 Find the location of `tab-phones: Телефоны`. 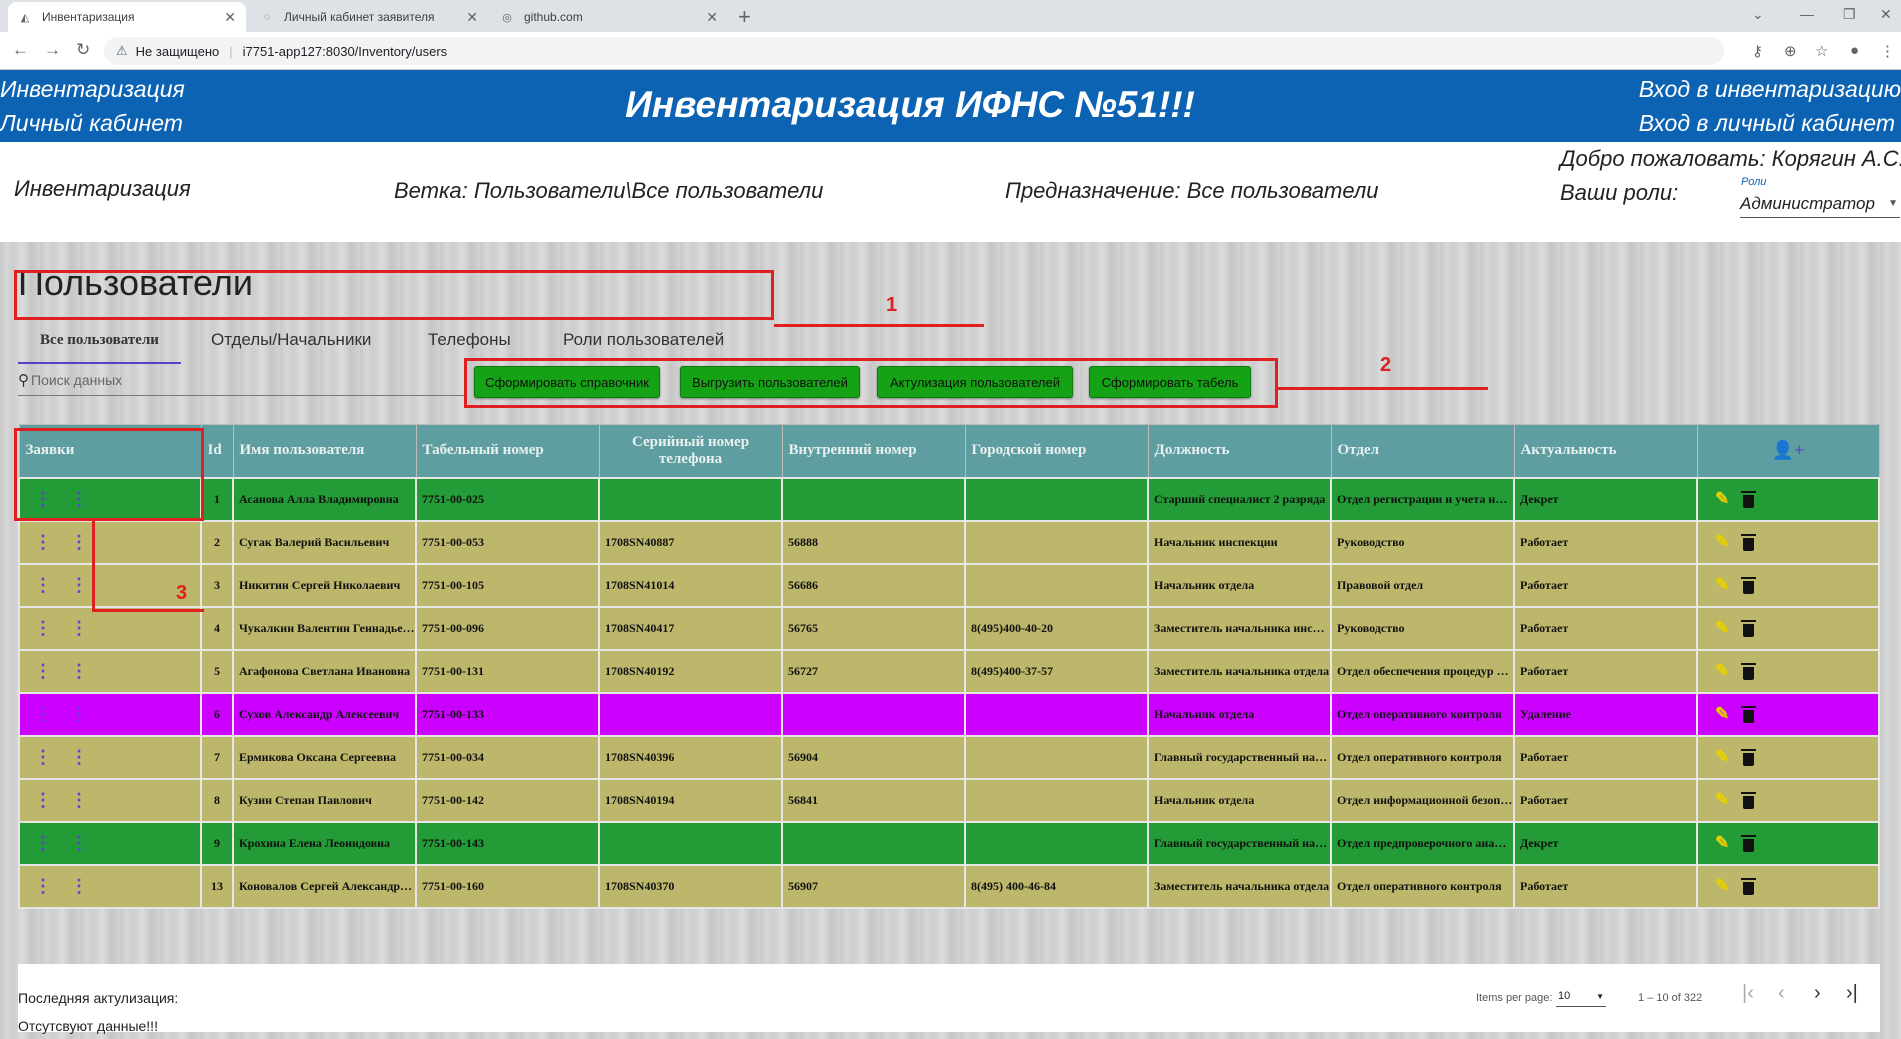

tab-phones: Телефоны is located at coordinates (469, 340).